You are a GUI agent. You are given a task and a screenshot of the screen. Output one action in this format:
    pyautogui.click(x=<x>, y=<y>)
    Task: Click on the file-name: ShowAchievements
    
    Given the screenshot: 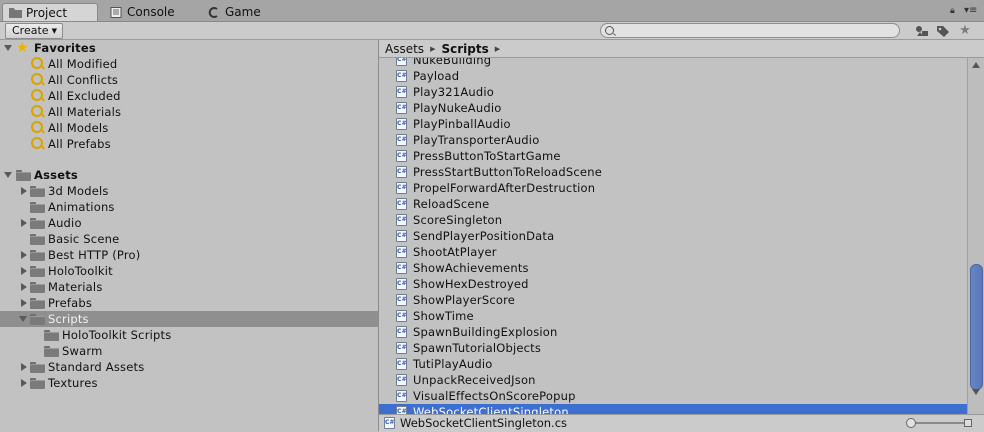 What is the action you would take?
    pyautogui.click(x=471, y=268)
    